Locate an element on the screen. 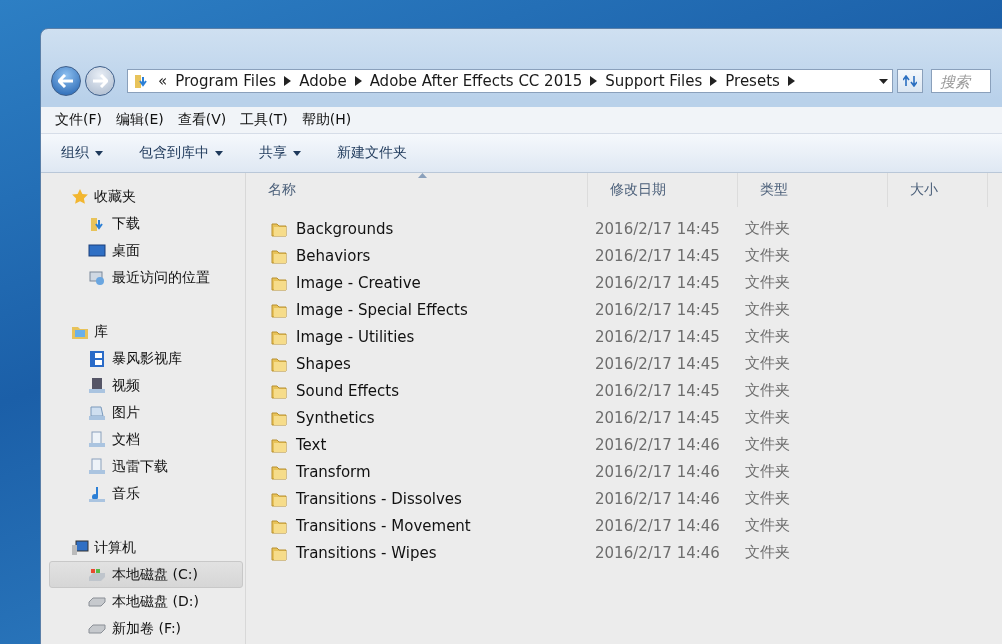 This screenshot has width=1002, height=644. file-row: Transitions - Dissolves 2016/2/17 14:46 文件夹 is located at coordinates (624, 498).